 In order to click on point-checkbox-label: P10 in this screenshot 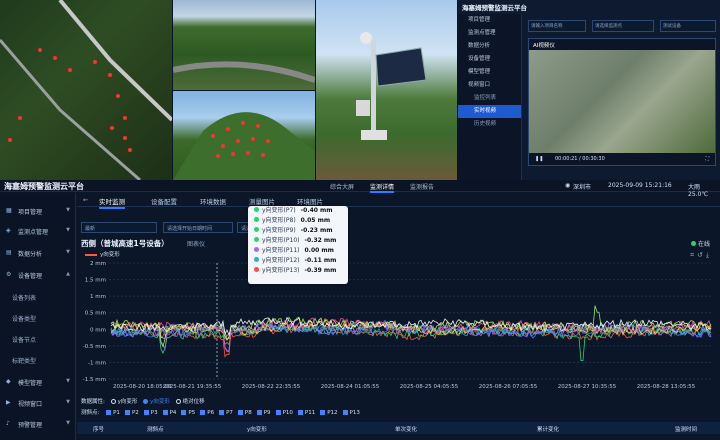, I will do `click(287, 413)`.